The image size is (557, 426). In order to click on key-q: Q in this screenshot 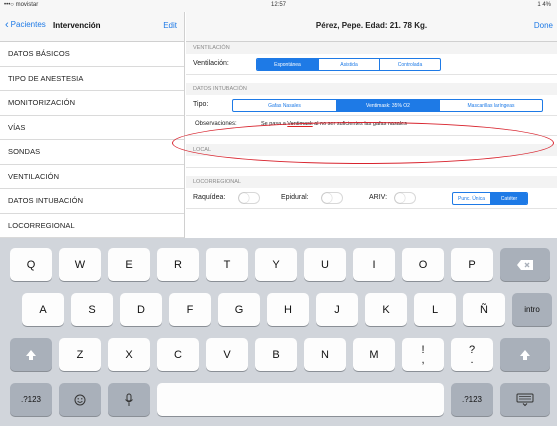, I will do `click(31, 264)`.